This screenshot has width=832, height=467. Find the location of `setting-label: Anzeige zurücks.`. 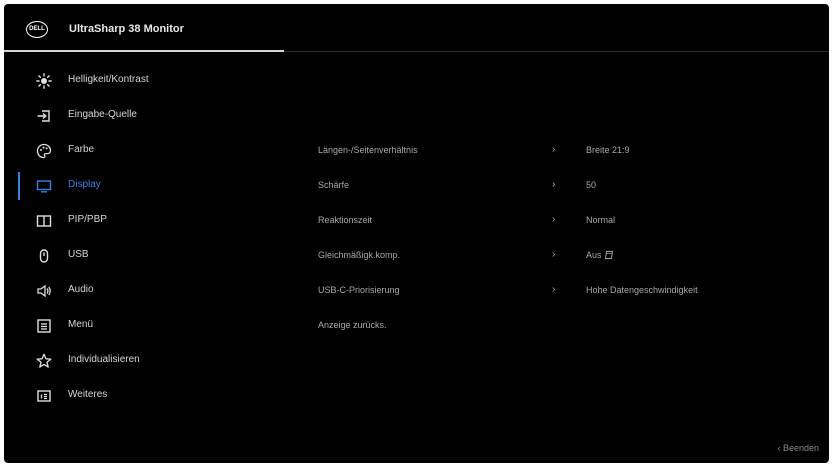

setting-label: Anzeige zurücks. is located at coordinates (352, 325).